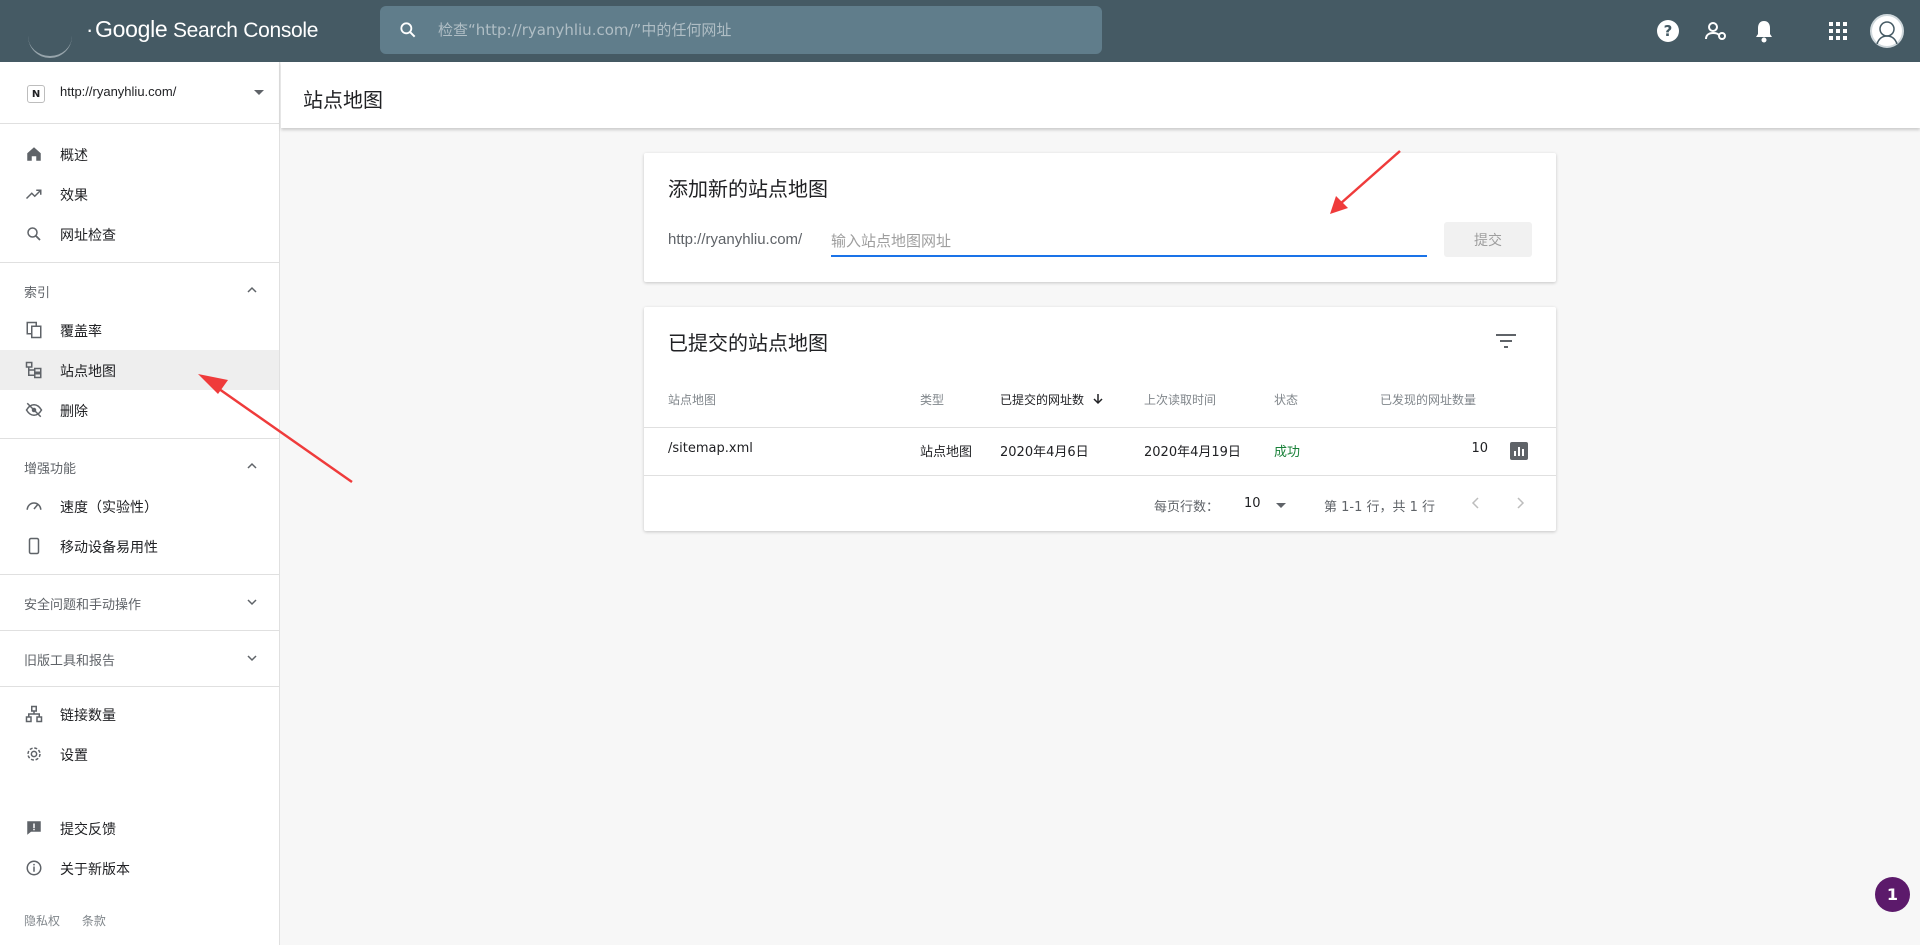 The image size is (1920, 945). I want to click on submitted-sitemaps-title: 已提交的站点地图, so click(748, 343).